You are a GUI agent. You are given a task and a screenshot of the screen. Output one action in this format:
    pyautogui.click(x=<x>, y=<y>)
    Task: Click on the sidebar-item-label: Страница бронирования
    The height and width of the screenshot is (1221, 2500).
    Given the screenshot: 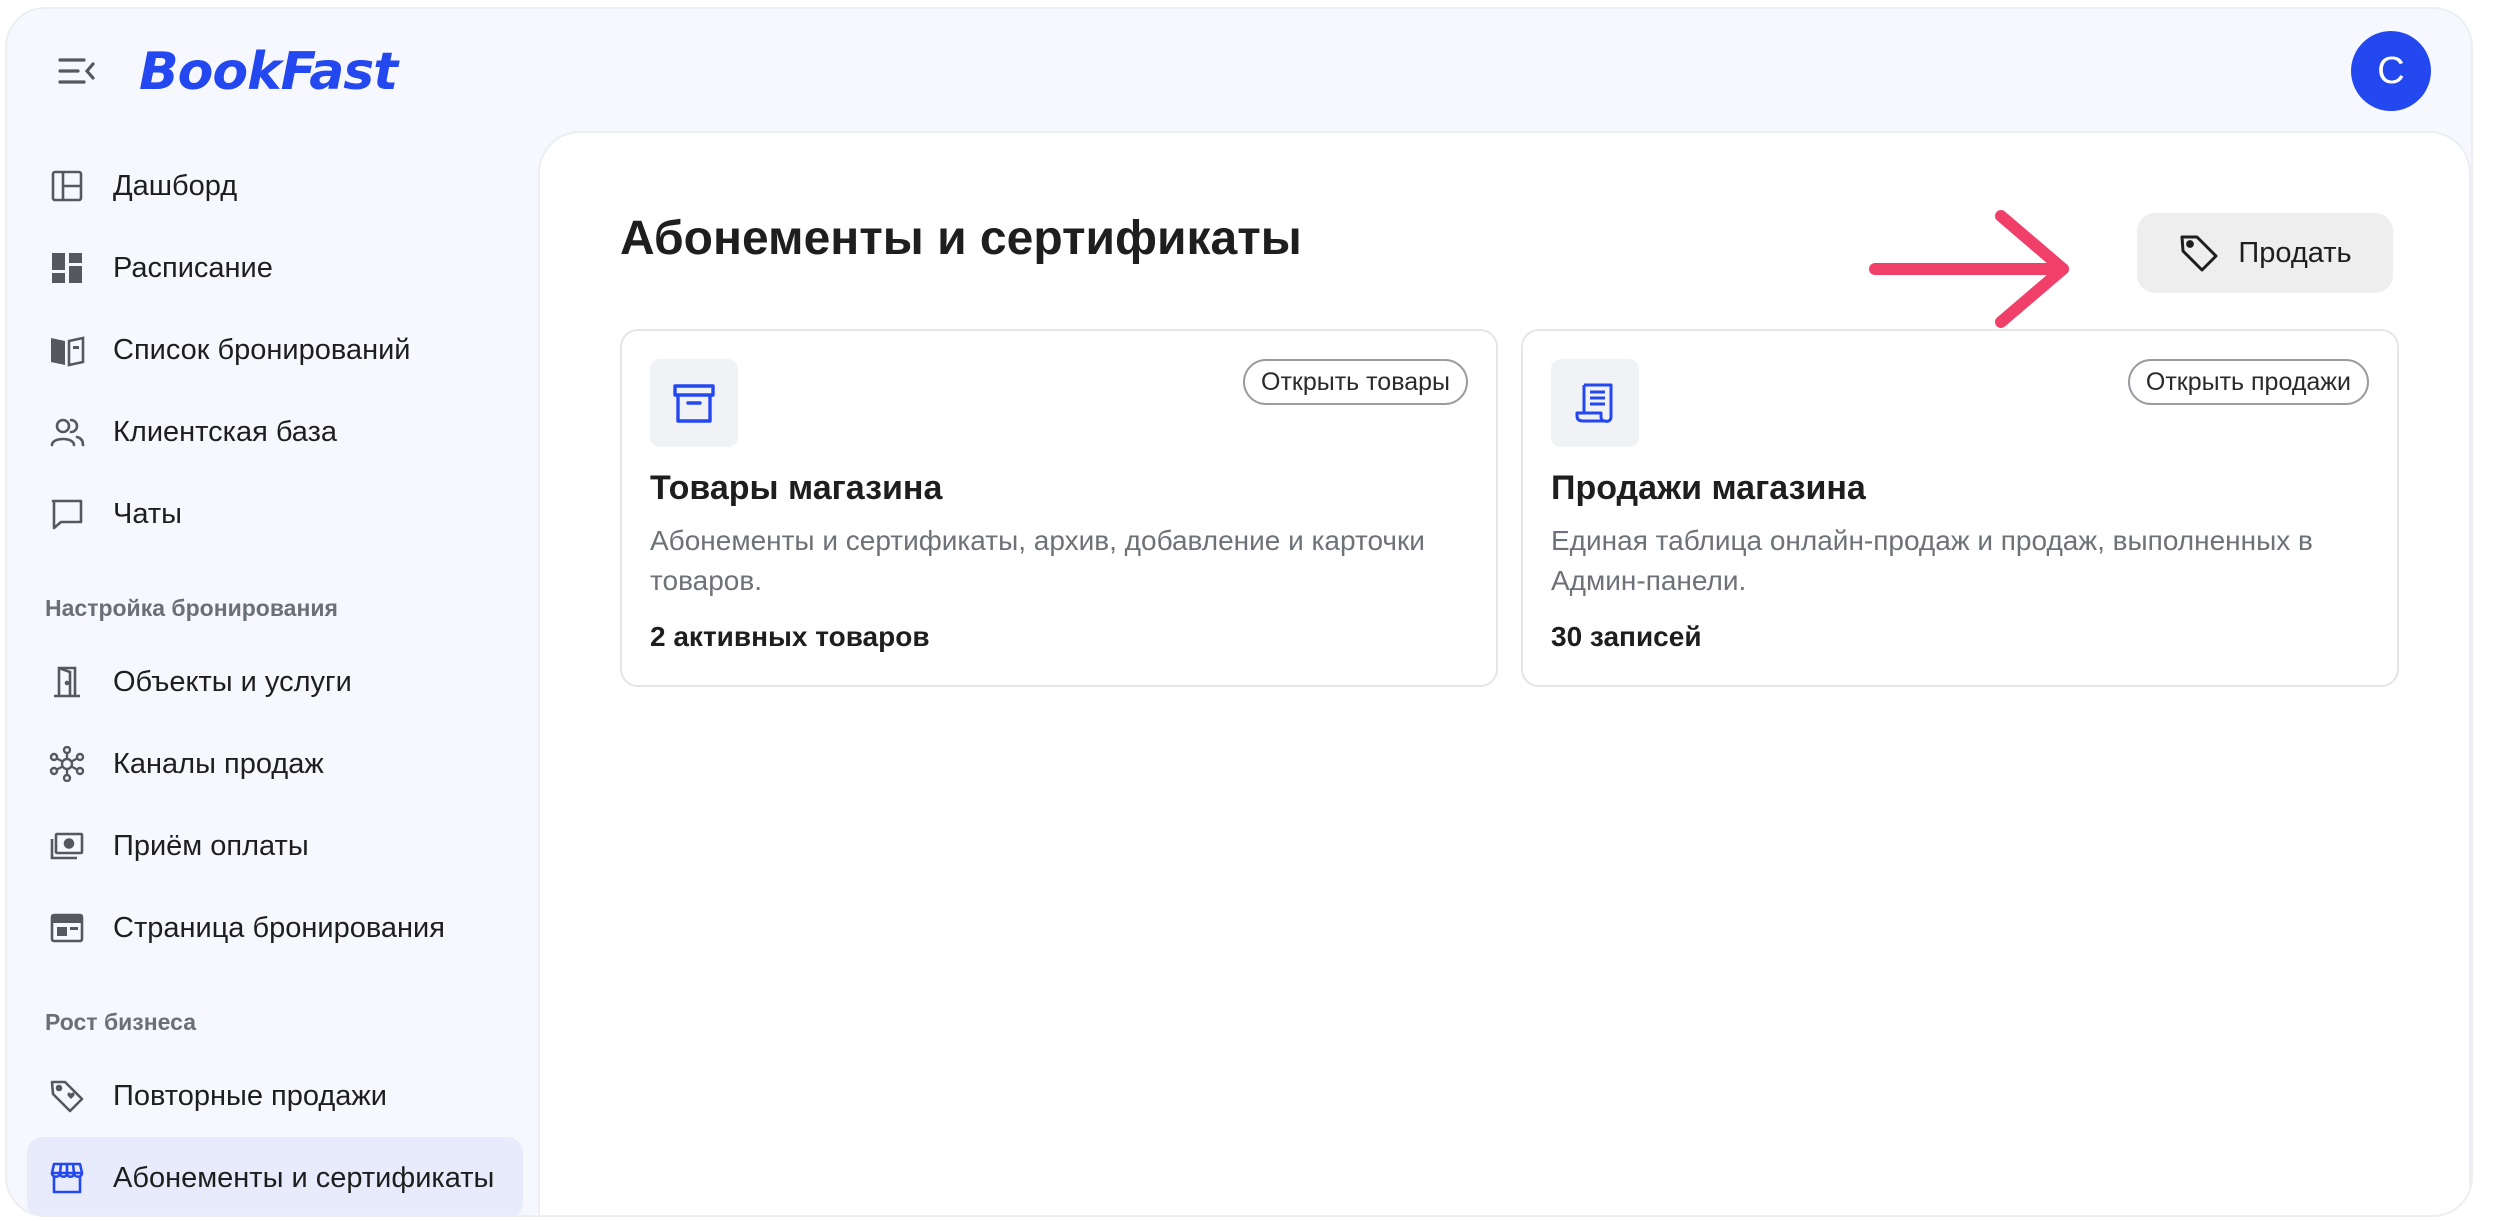 What is the action you would take?
    pyautogui.click(x=279, y=927)
    